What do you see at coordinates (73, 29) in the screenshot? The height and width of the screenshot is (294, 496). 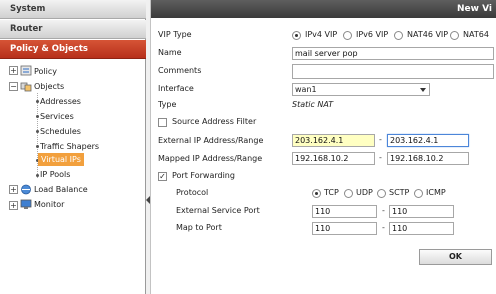 I see `section-router: Router` at bounding box center [73, 29].